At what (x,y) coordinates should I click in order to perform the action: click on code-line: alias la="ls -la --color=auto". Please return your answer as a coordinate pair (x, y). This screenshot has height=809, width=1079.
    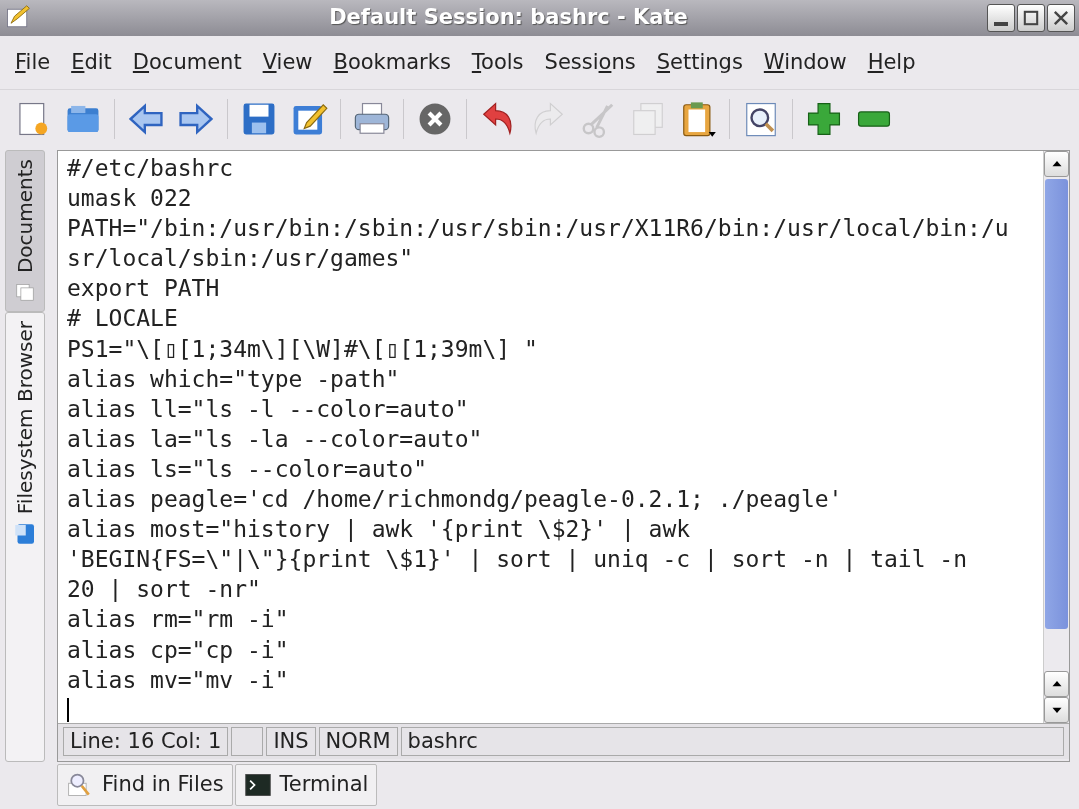
    Looking at the image, I should click on (275, 439).